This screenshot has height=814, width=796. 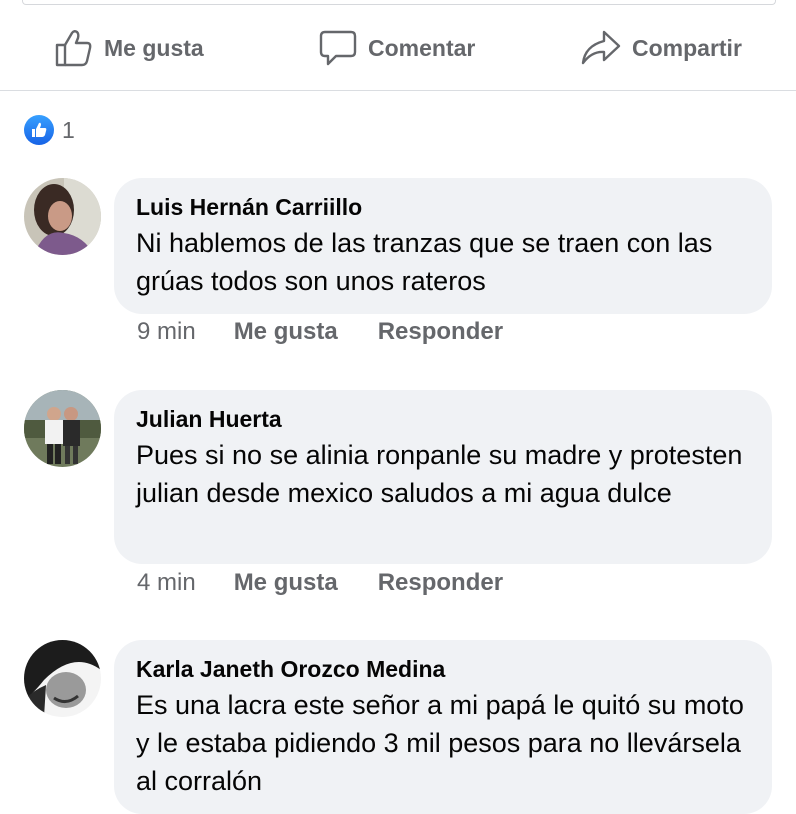 I want to click on comment-meta: 9 min Me gusta Responder, so click(x=320, y=332).